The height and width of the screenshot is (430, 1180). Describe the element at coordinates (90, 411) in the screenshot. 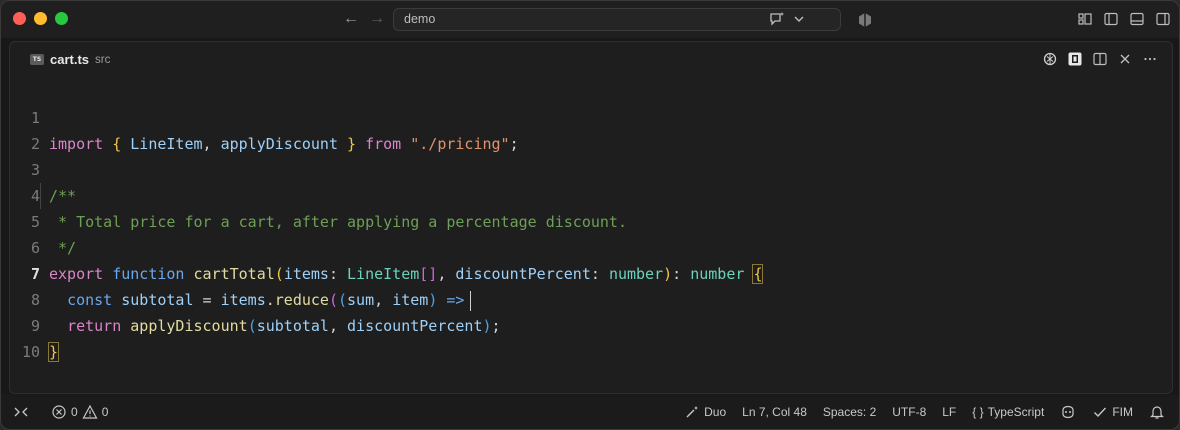

I see `warning-icon` at that location.